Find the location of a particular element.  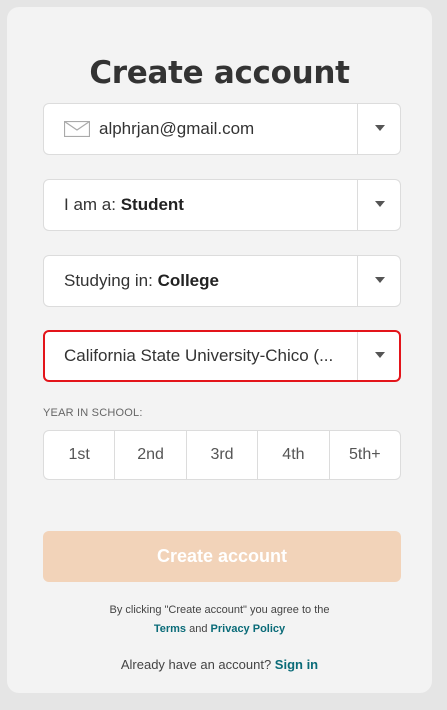

terms-link: Terms is located at coordinates (170, 629).